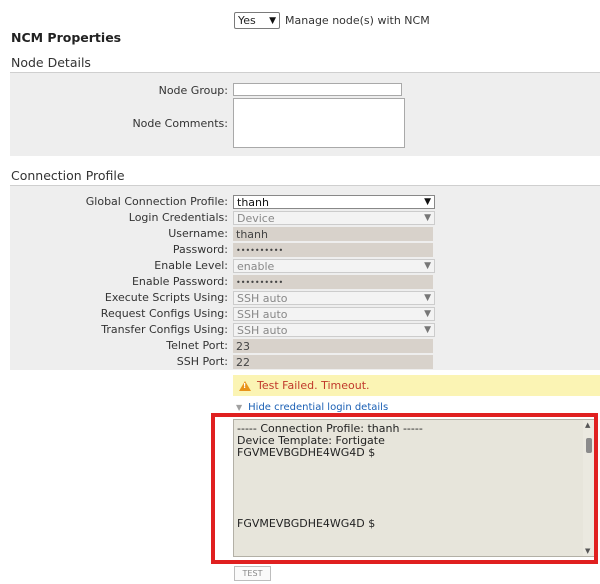 The image size is (600, 584). Describe the element at coordinates (256, 266) in the screenshot. I see `enable-level-value: enable` at that location.